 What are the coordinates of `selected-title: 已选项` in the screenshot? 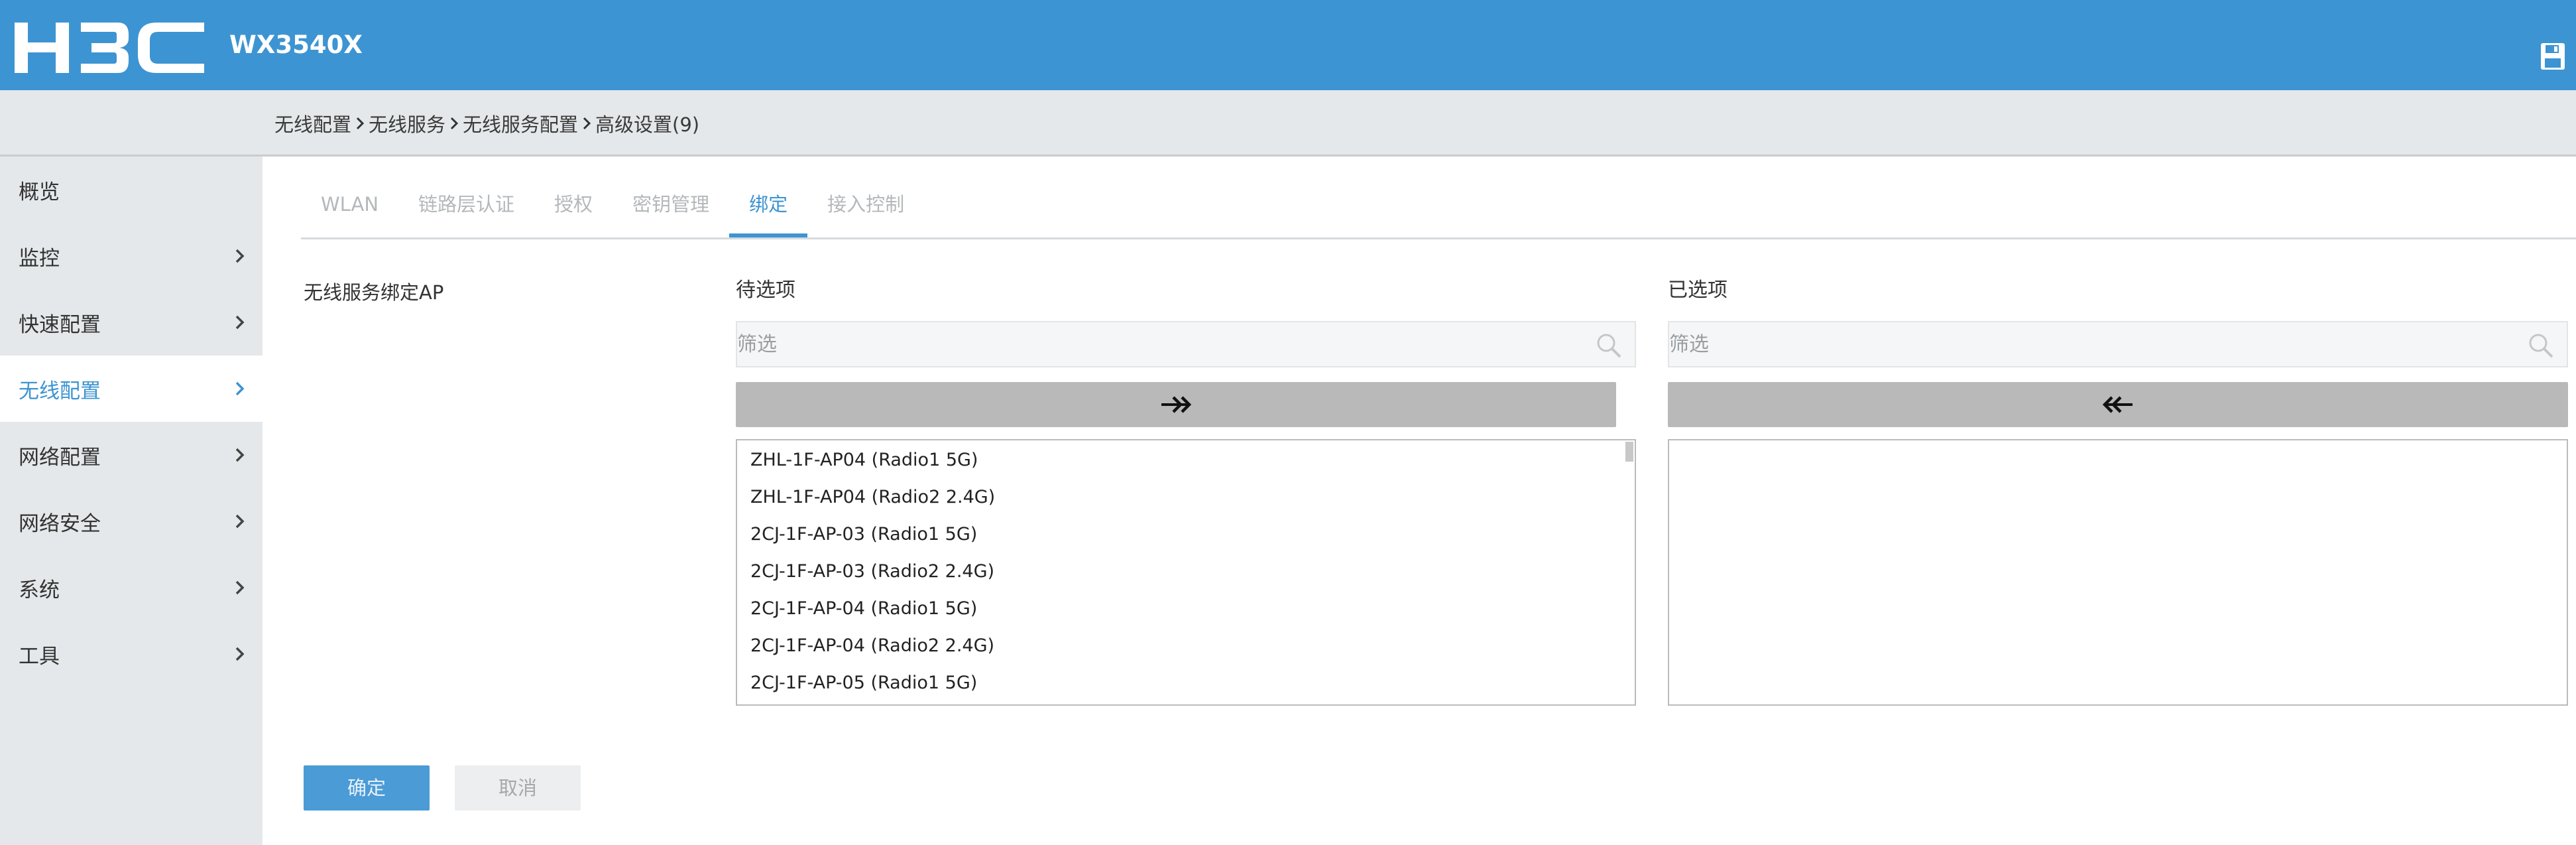 It's located at (1698, 290).